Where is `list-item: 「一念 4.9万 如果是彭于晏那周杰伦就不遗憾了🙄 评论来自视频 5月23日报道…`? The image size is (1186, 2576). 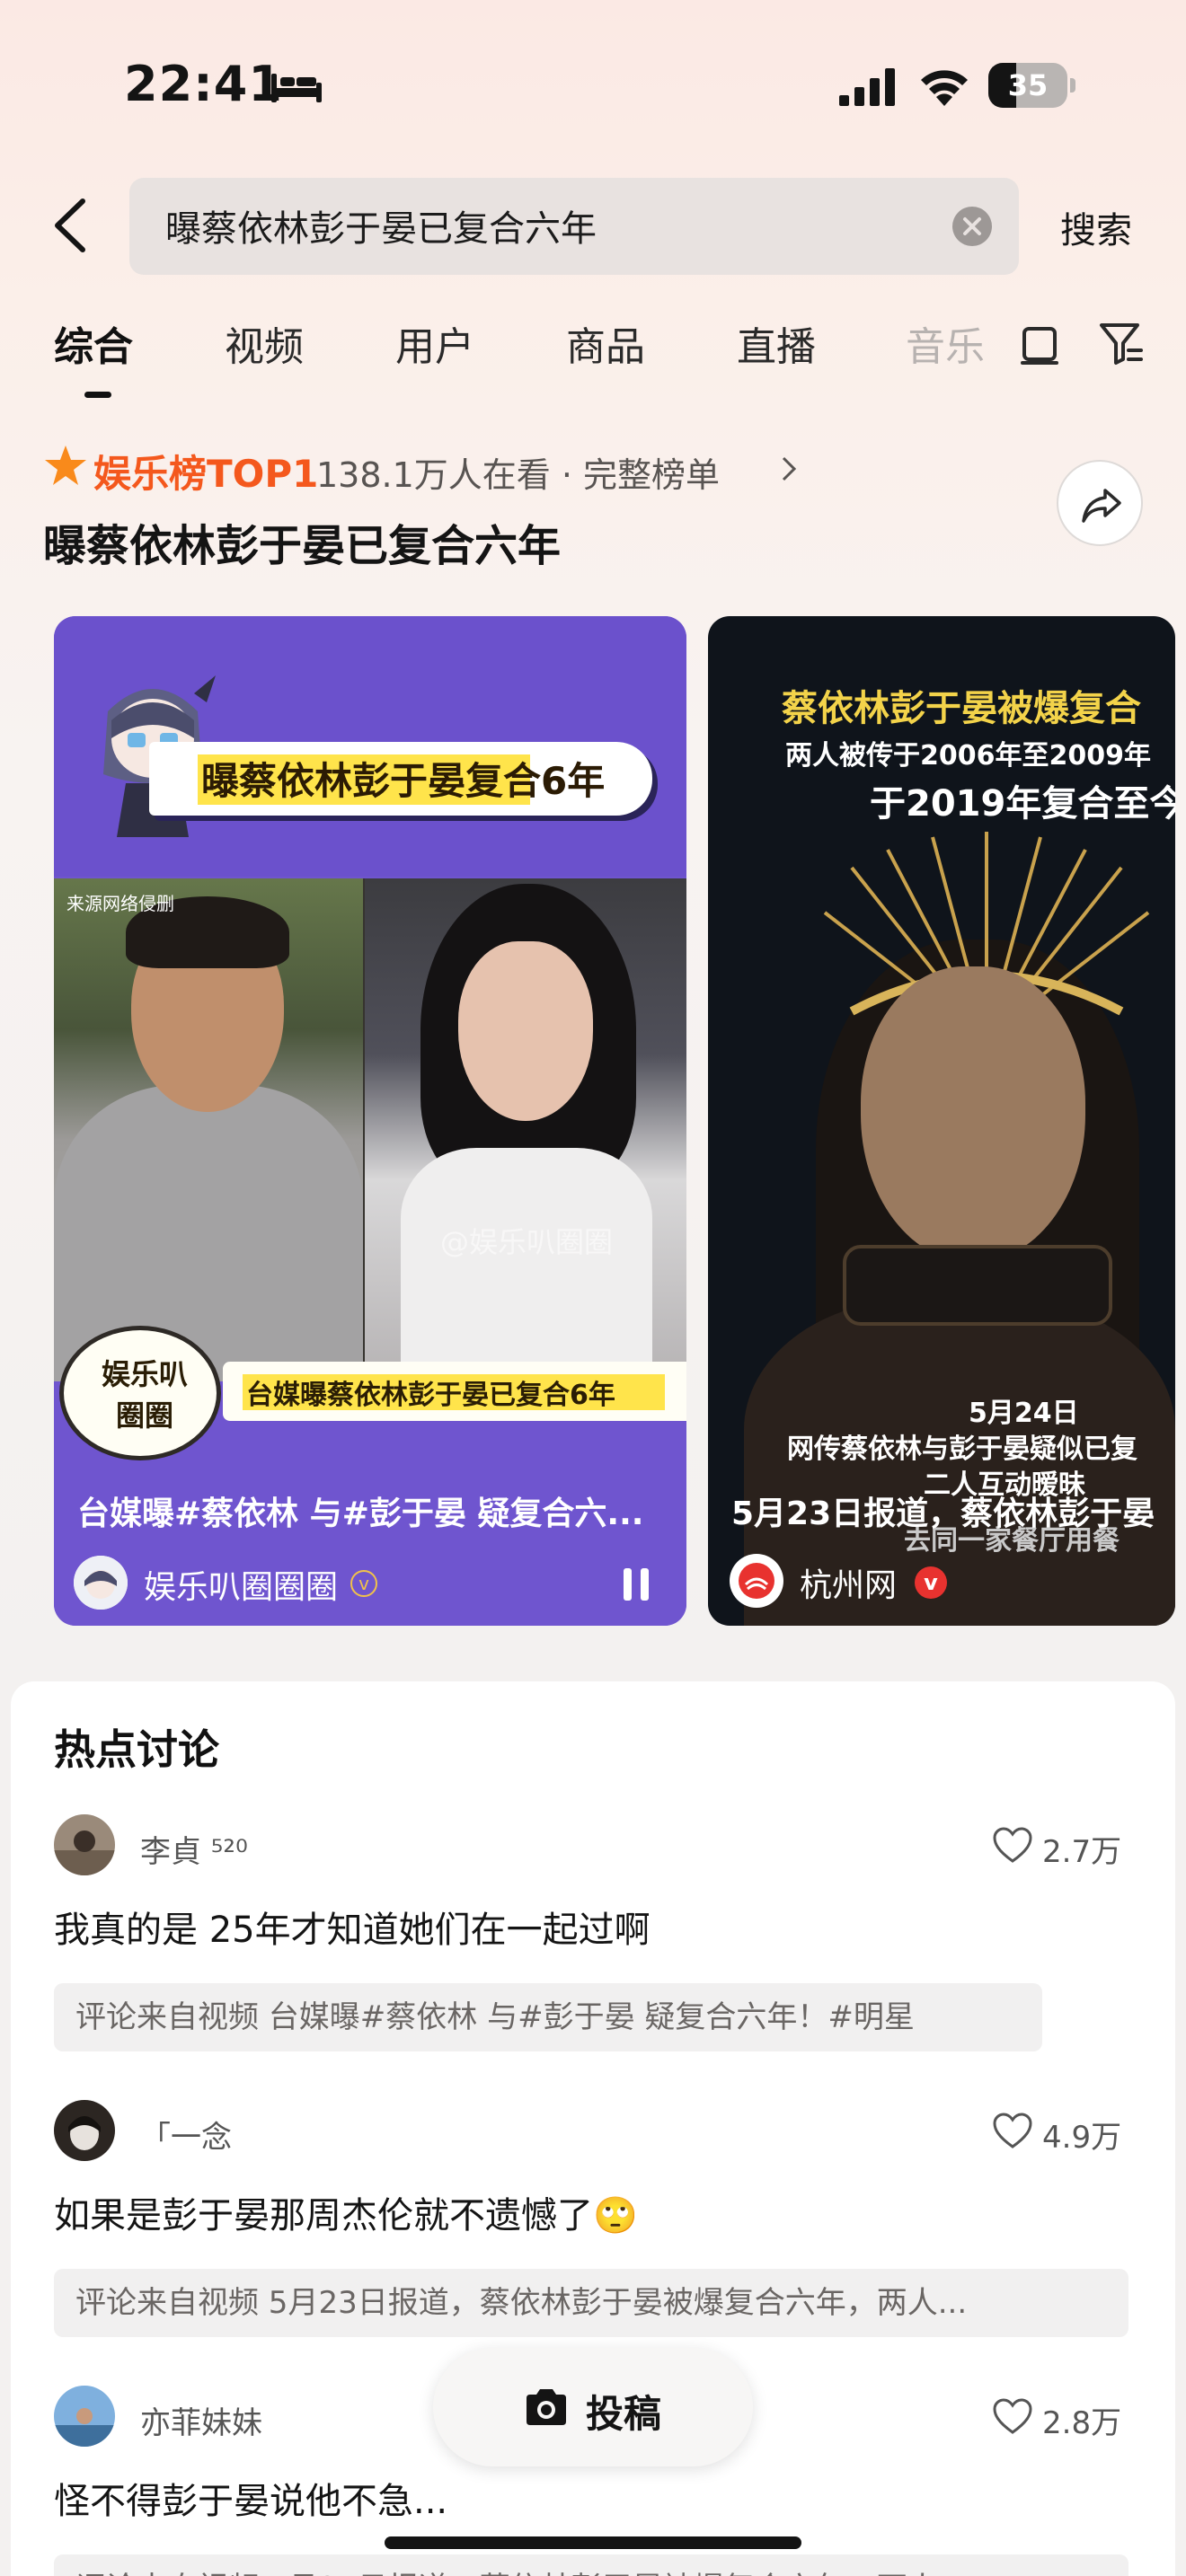 list-item: 「一念 4.9万 如果是彭于晏那周杰伦就不遗憾了🙄 评论来自视频 5月23日报道… is located at coordinates (593, 2239).